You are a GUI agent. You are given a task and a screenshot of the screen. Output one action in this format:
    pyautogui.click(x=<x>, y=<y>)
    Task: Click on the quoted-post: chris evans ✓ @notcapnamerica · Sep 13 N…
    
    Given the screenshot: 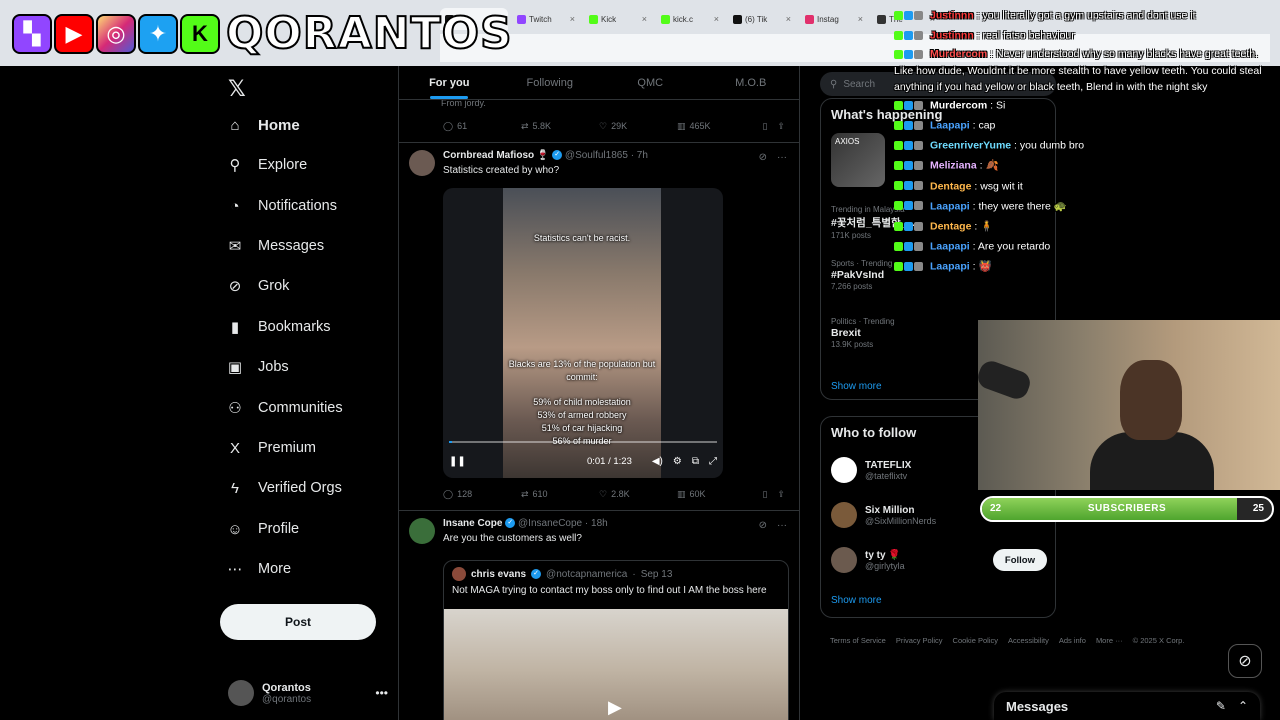 What is the action you would take?
    pyautogui.click(x=616, y=640)
    